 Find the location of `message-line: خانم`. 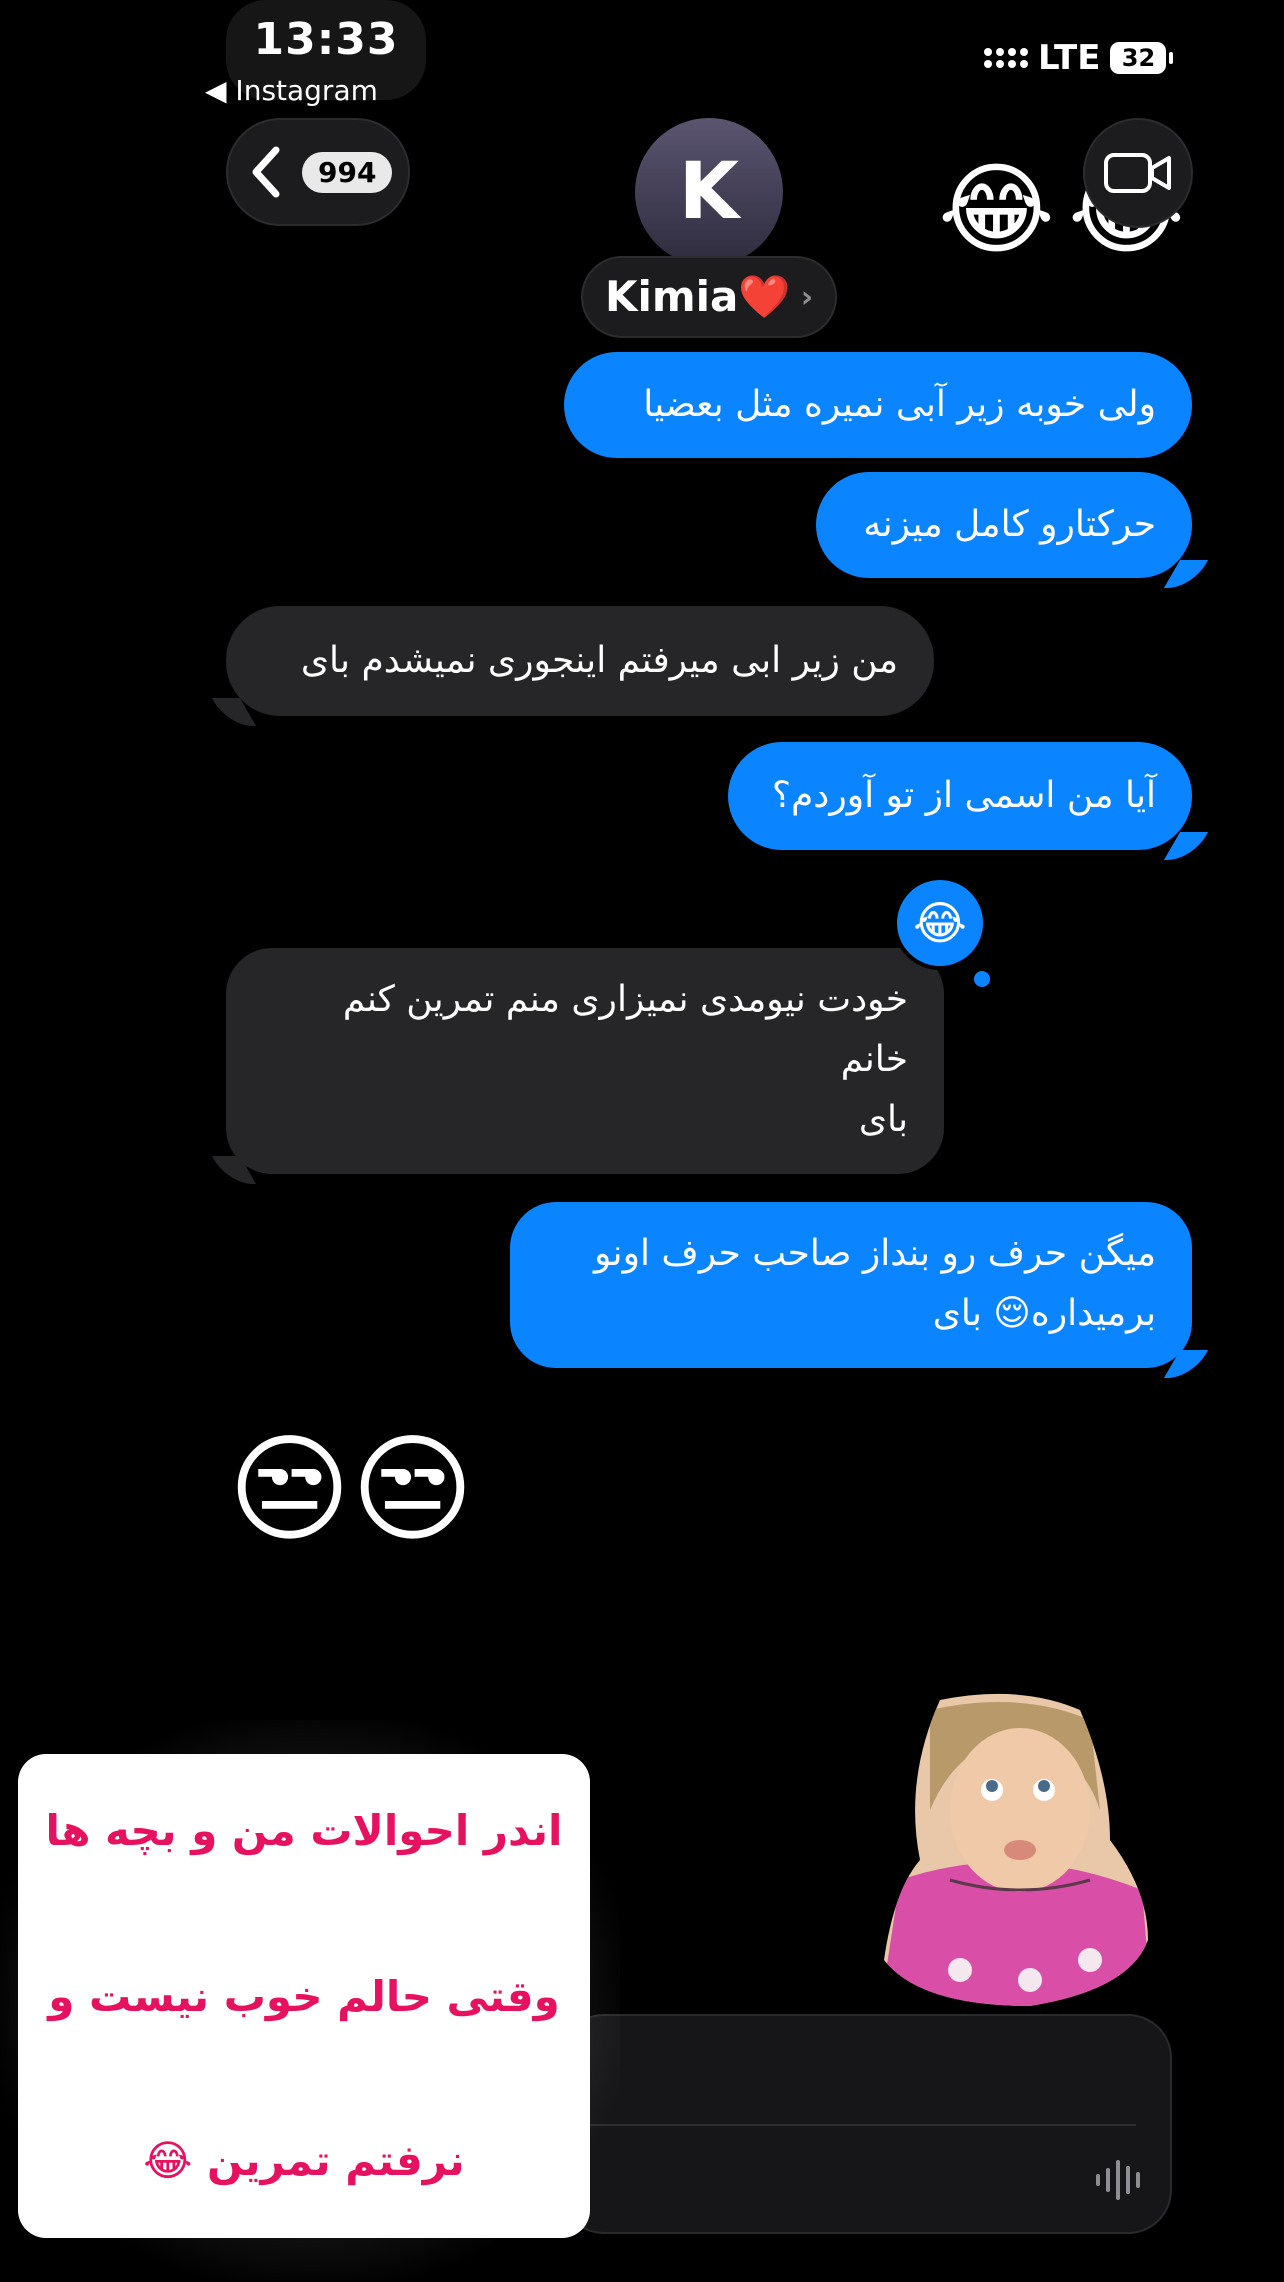

message-line: خانم is located at coordinates (874, 1059).